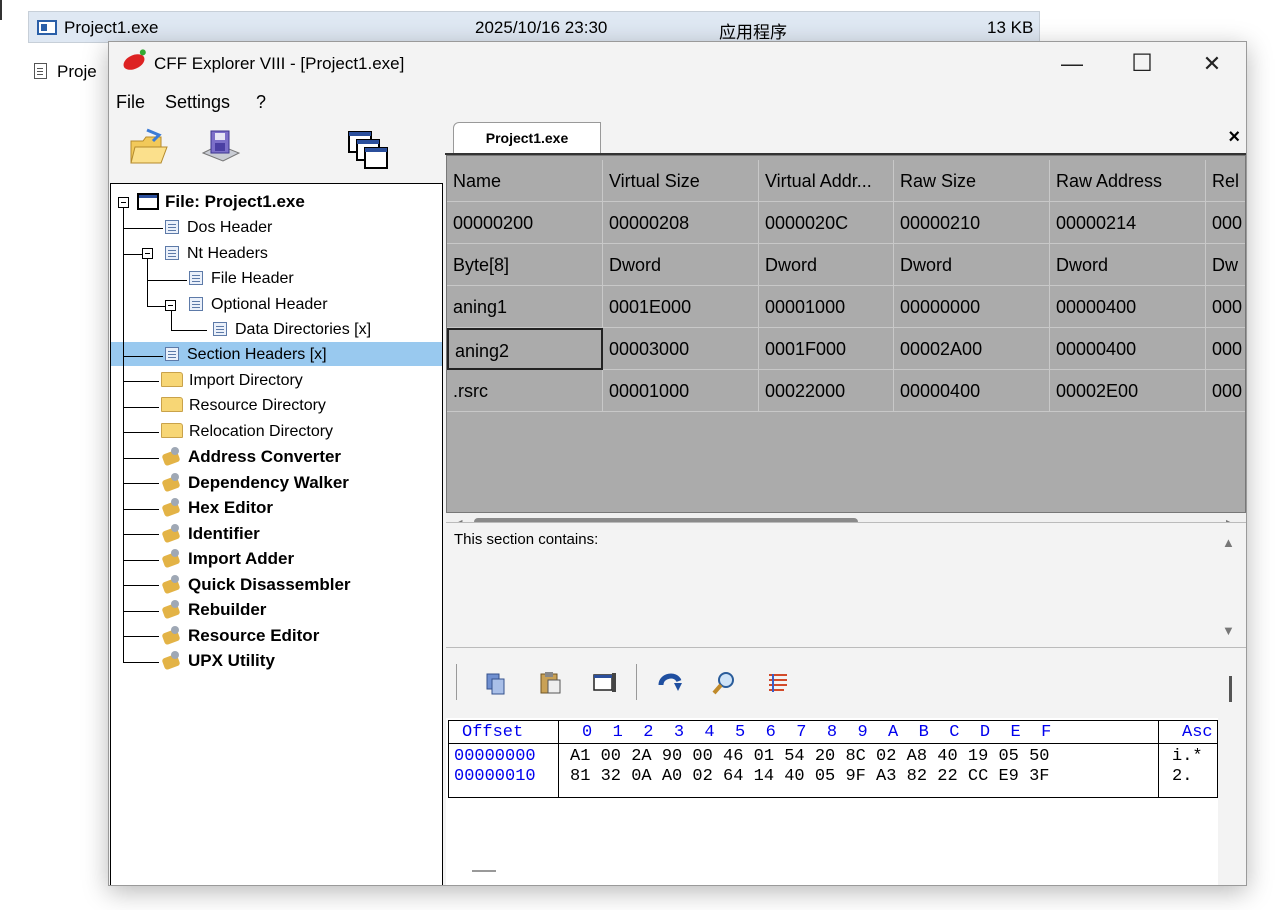 The width and height of the screenshot is (1288, 910). I want to click on section-info-pane: This section contains: ▲ ▼, so click(846, 585).